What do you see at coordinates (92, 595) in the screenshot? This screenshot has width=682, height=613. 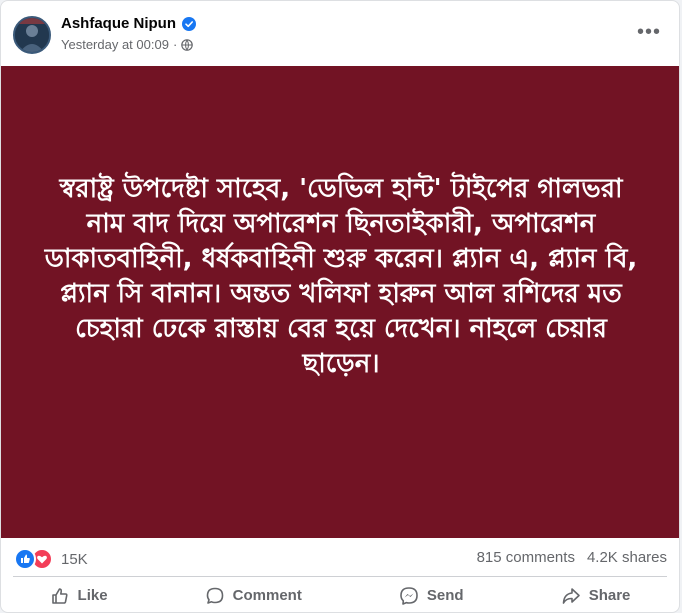 I see `like-label: Like` at bounding box center [92, 595].